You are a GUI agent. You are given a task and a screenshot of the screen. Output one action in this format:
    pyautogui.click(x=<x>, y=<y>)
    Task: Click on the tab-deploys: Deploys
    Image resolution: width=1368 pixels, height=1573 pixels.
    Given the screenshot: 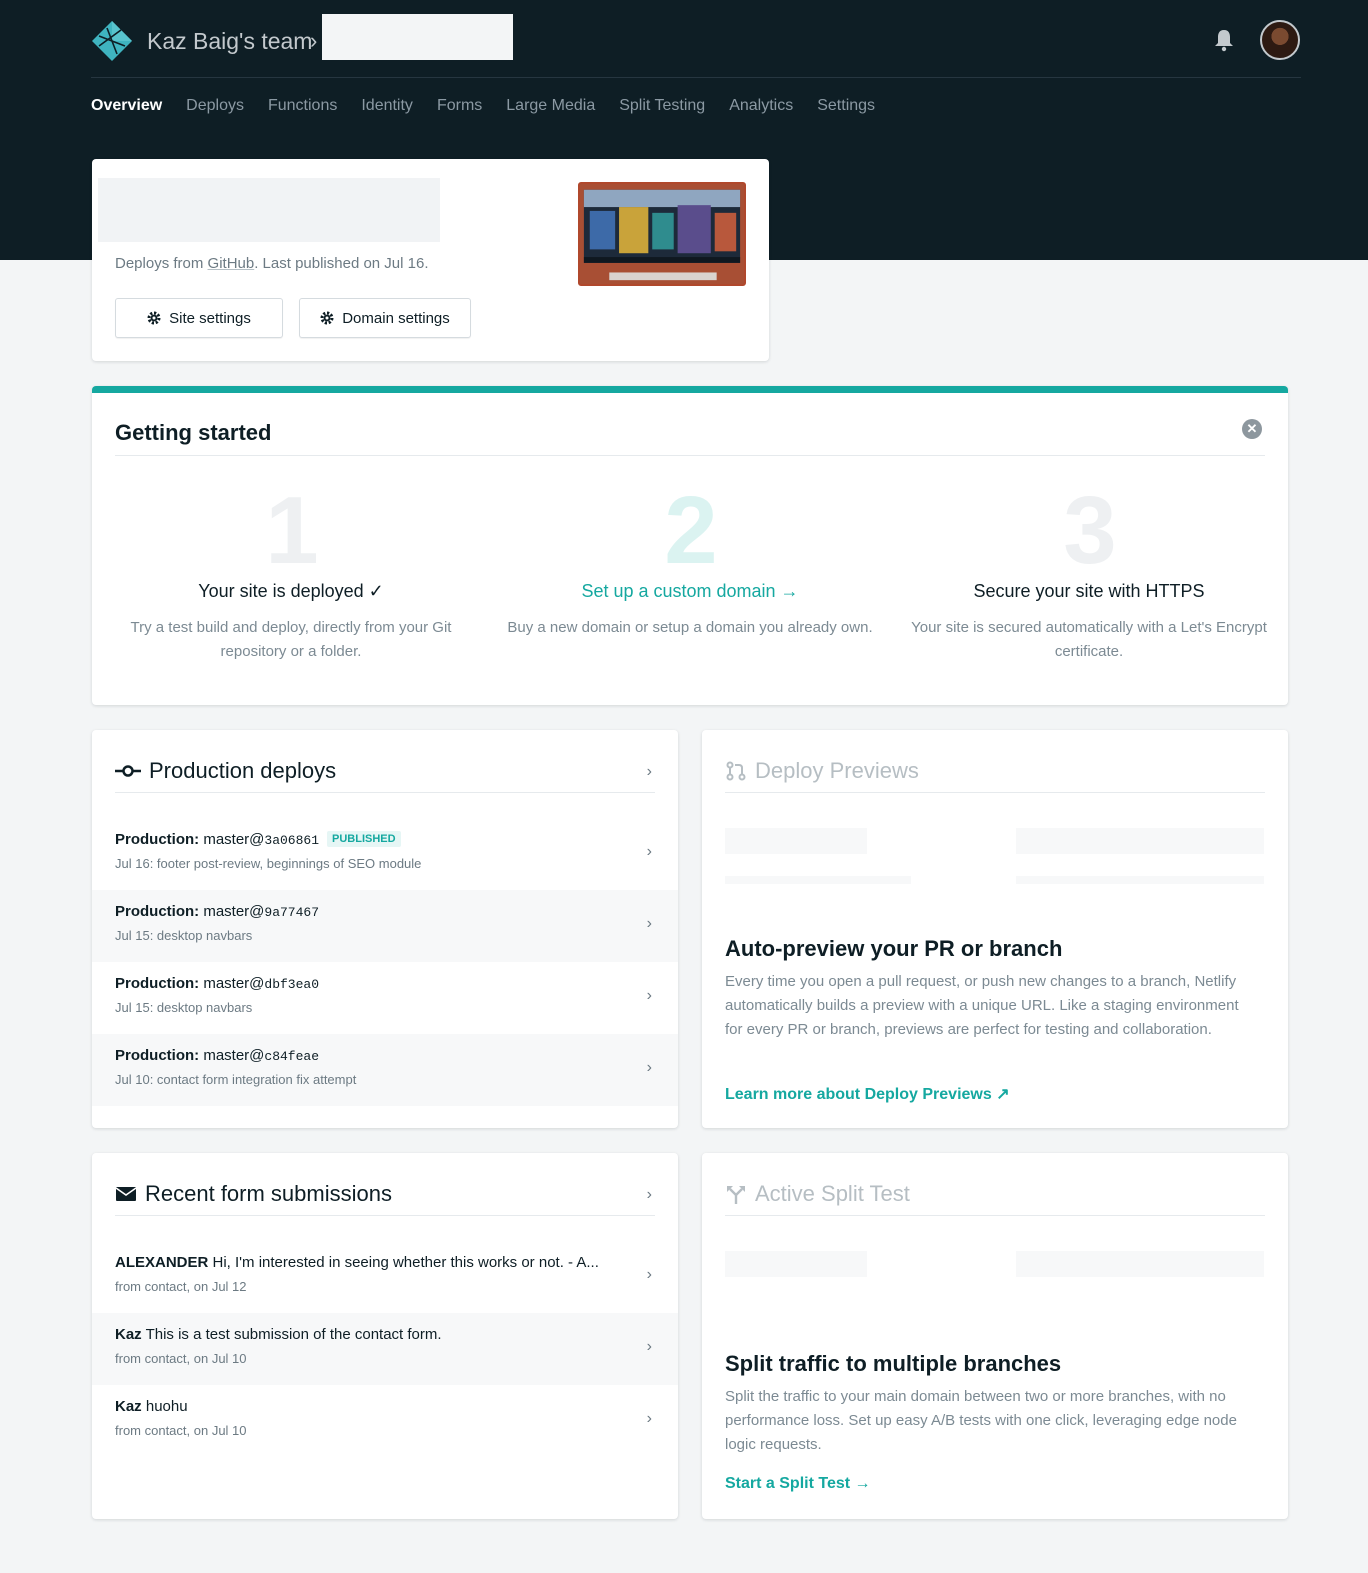 What is the action you would take?
    pyautogui.click(x=215, y=108)
    